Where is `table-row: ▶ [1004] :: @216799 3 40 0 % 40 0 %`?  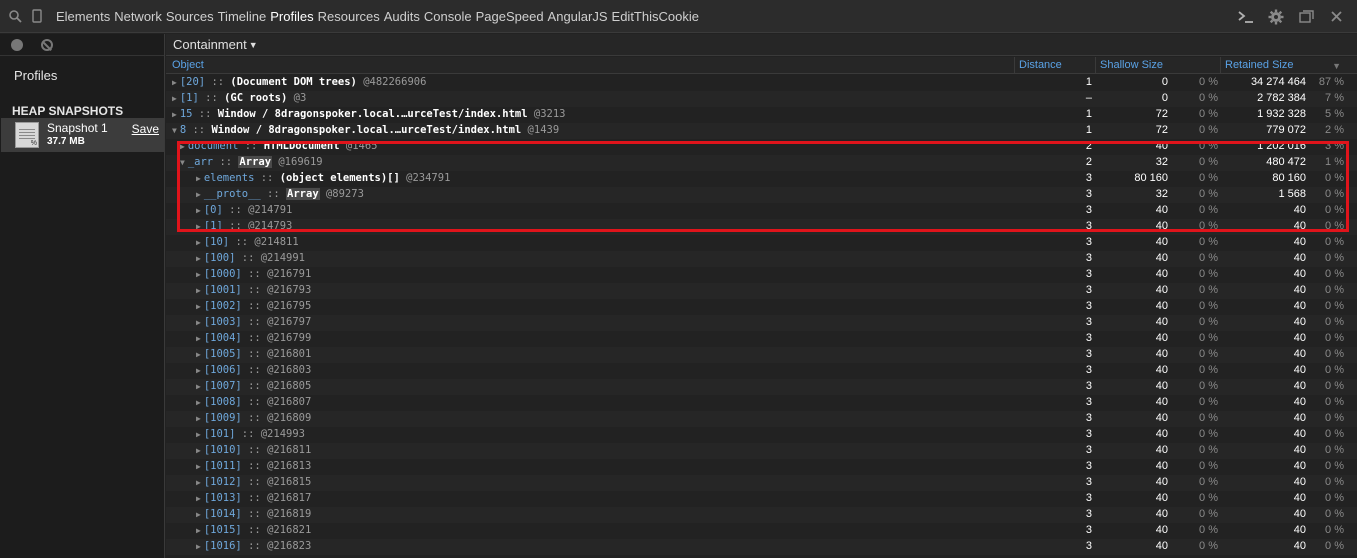
table-row: ▶ [1004] :: @216799 3 40 0 % 40 0 % is located at coordinates (761, 339).